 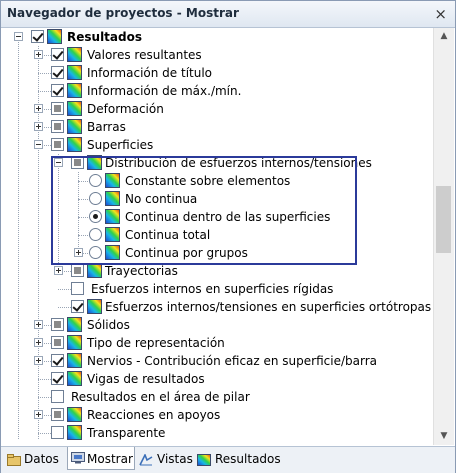 I want to click on tree-label: Resultados en el área de pilar, so click(x=160, y=397).